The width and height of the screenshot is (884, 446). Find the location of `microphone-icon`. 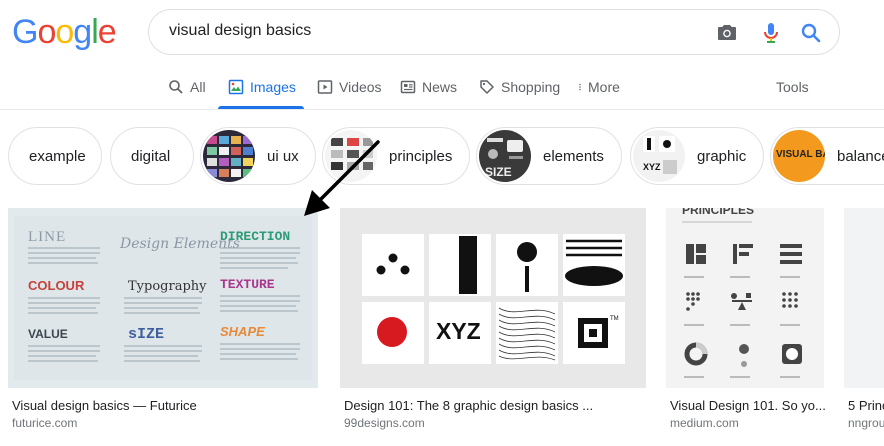

microphone-icon is located at coordinates (771, 33).